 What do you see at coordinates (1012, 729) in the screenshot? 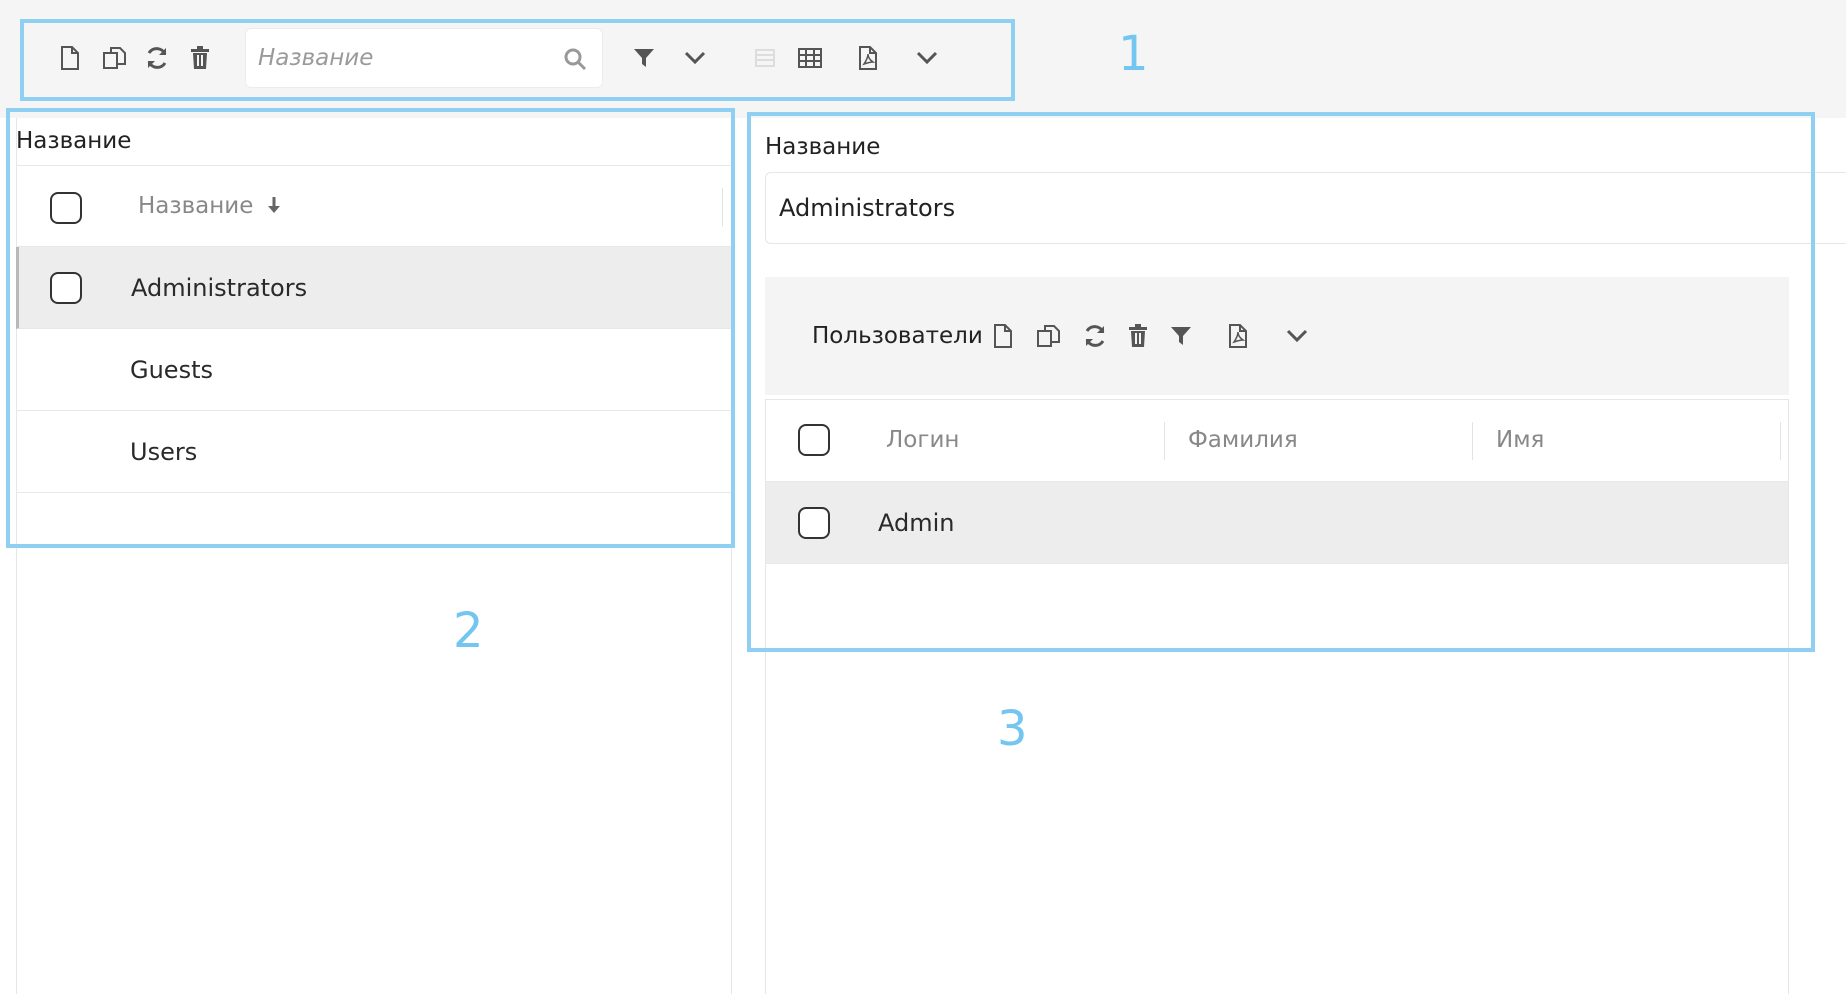
I see `annotation-number-3: 3` at bounding box center [1012, 729].